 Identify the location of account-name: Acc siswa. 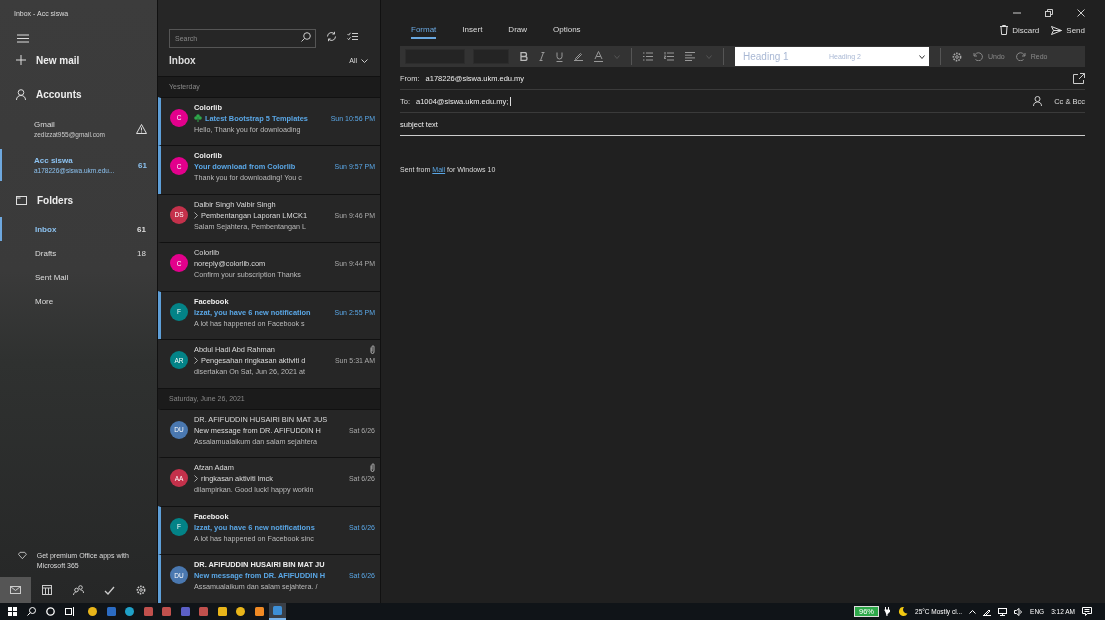
(54, 160).